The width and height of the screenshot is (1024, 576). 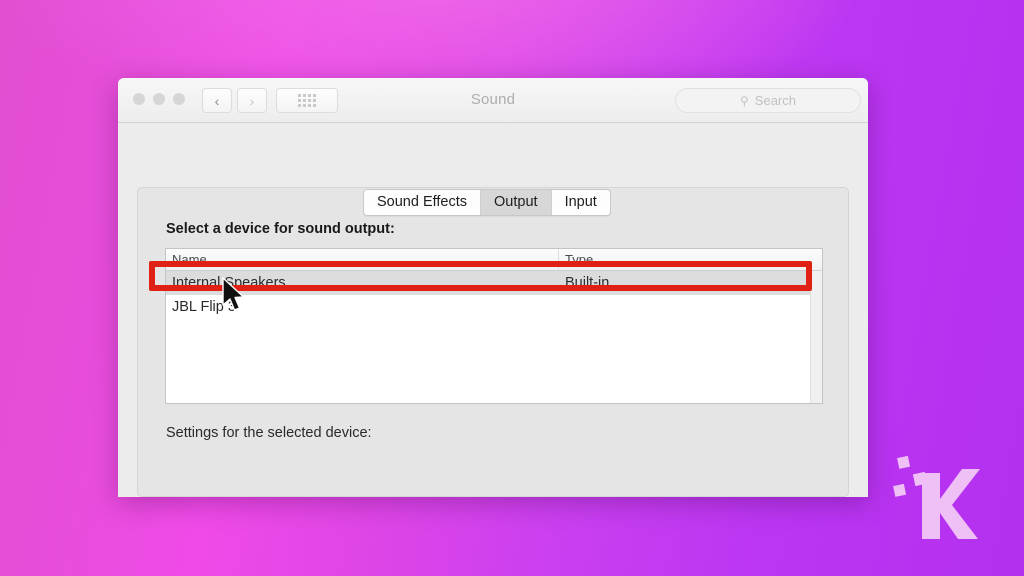 What do you see at coordinates (494, 283) in the screenshot?
I see `table-row: Internal Speakers Built-in` at bounding box center [494, 283].